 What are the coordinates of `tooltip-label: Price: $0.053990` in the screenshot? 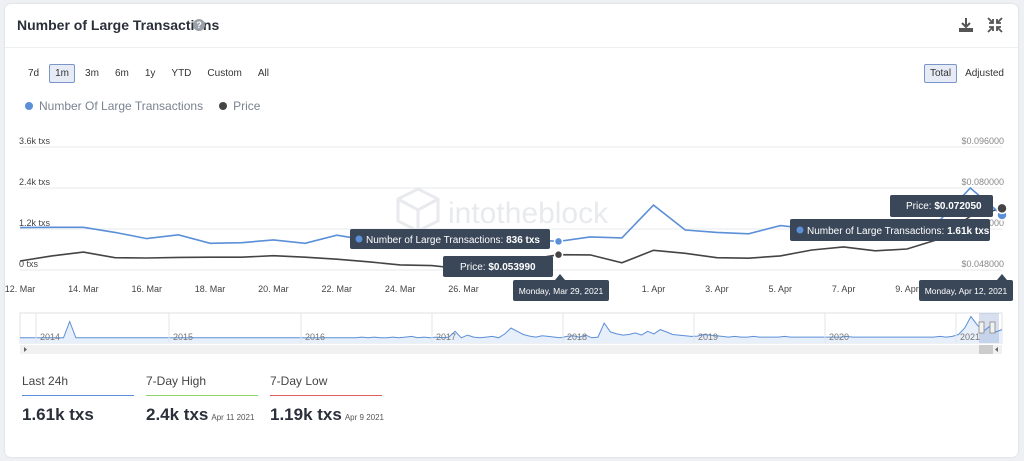 It's located at (498, 267).